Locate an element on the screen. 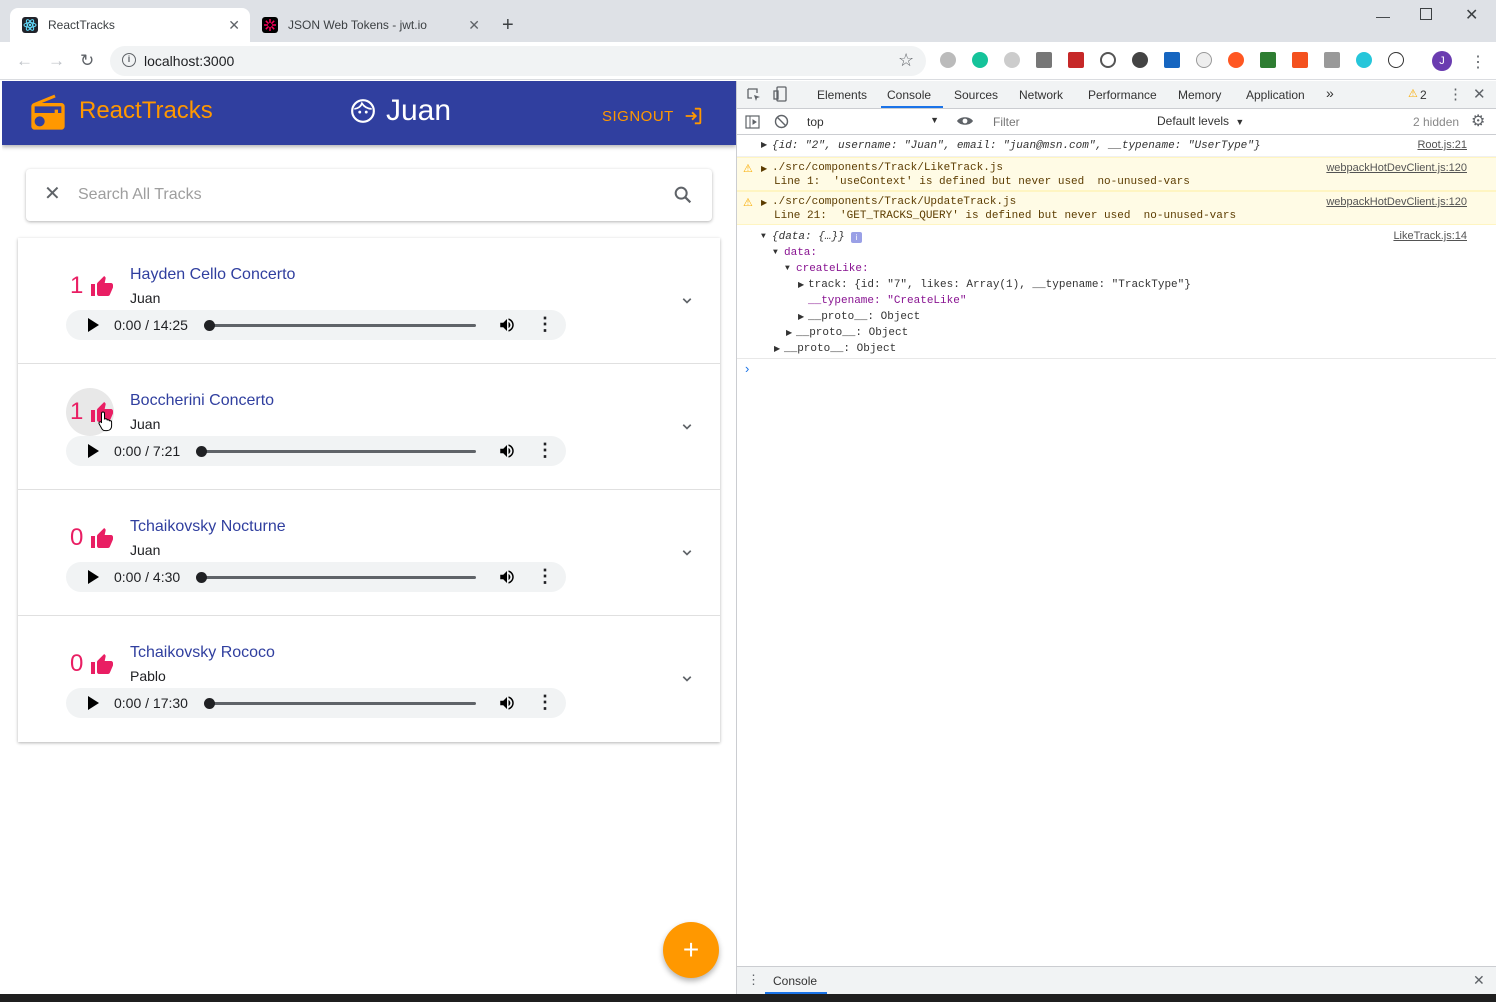  warning-path: ./src/components/Track/LikeTrack.js is located at coordinates (887, 168).